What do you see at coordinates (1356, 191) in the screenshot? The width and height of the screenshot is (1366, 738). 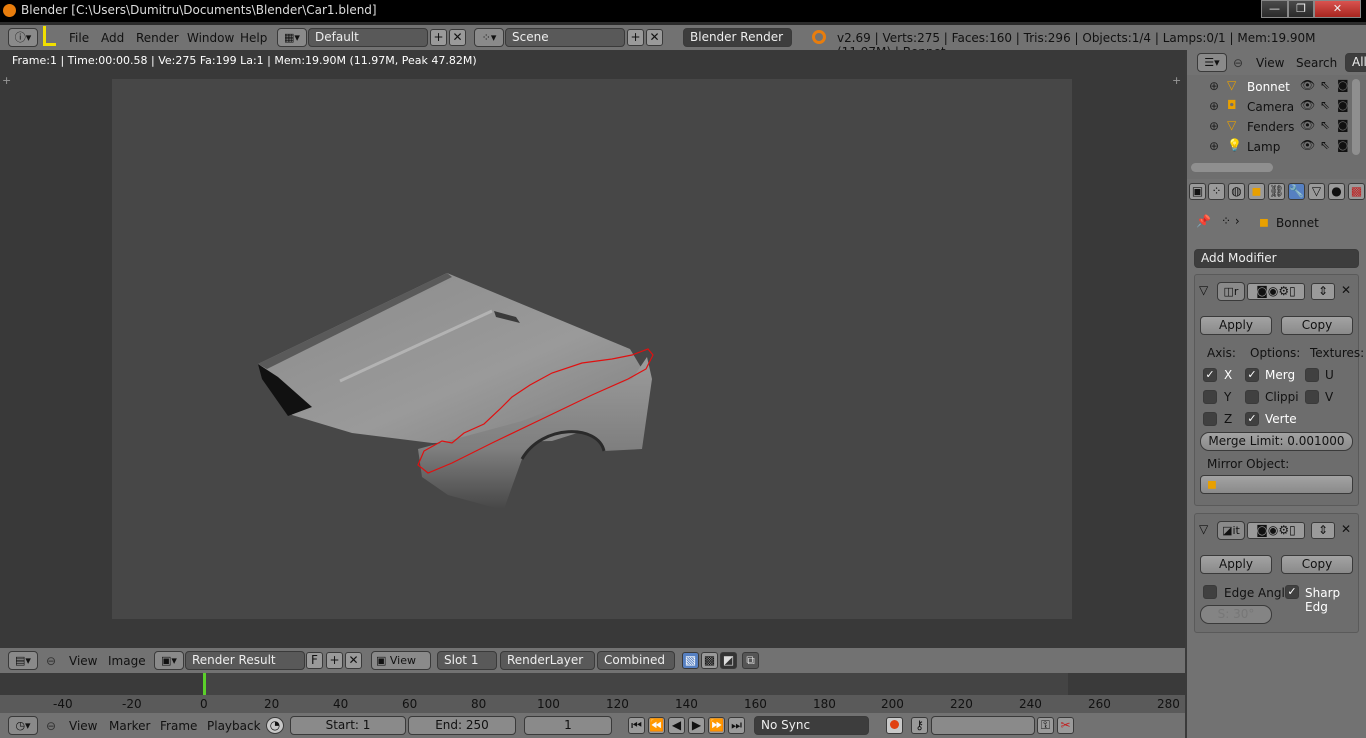 I see `texture-tab-icon: ▩` at bounding box center [1356, 191].